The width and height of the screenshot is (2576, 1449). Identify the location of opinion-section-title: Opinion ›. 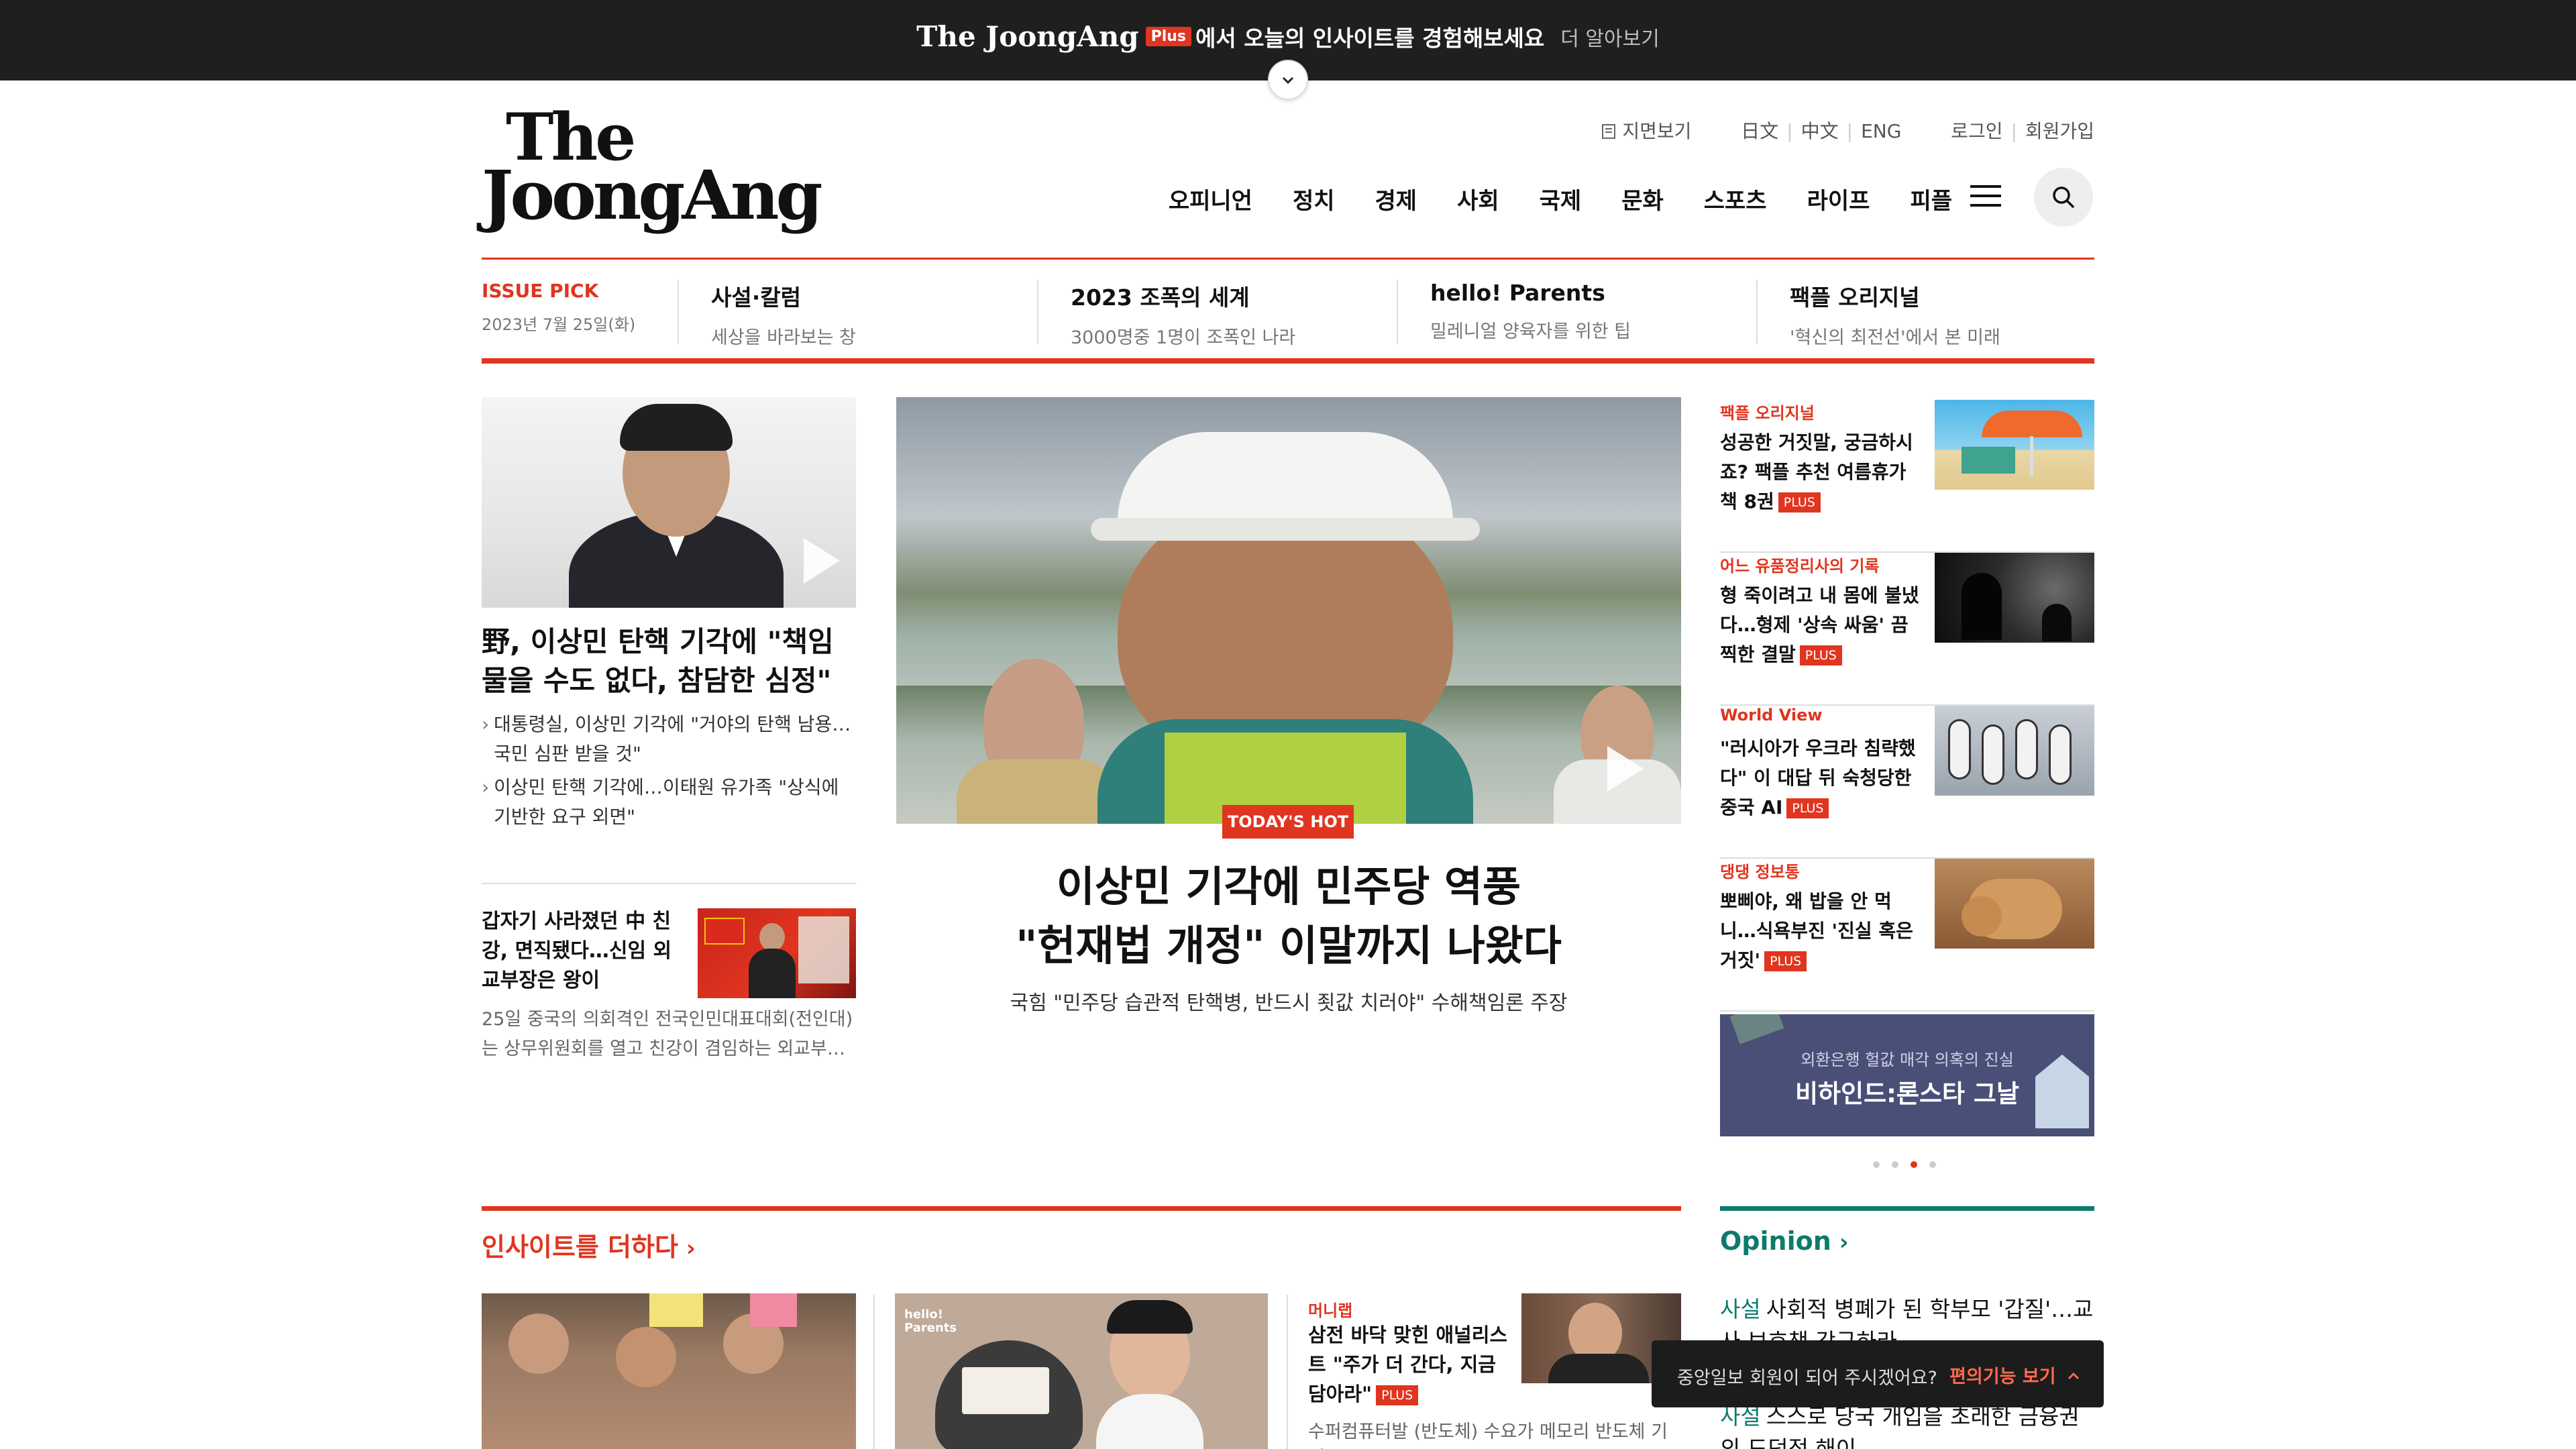
(1784, 1241).